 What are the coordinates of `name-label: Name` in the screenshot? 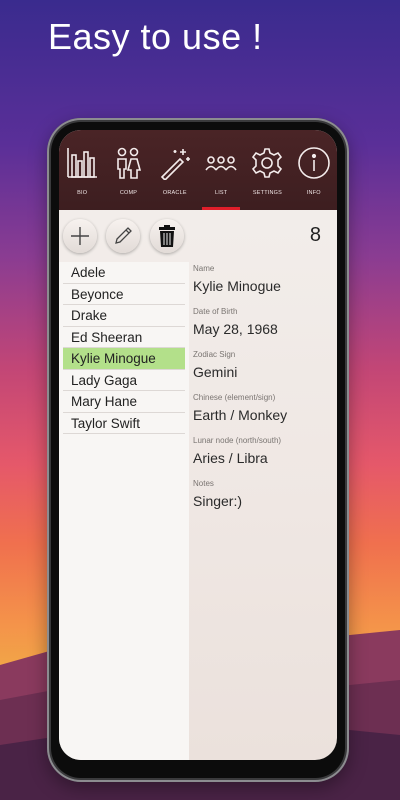 It's located at (204, 268).